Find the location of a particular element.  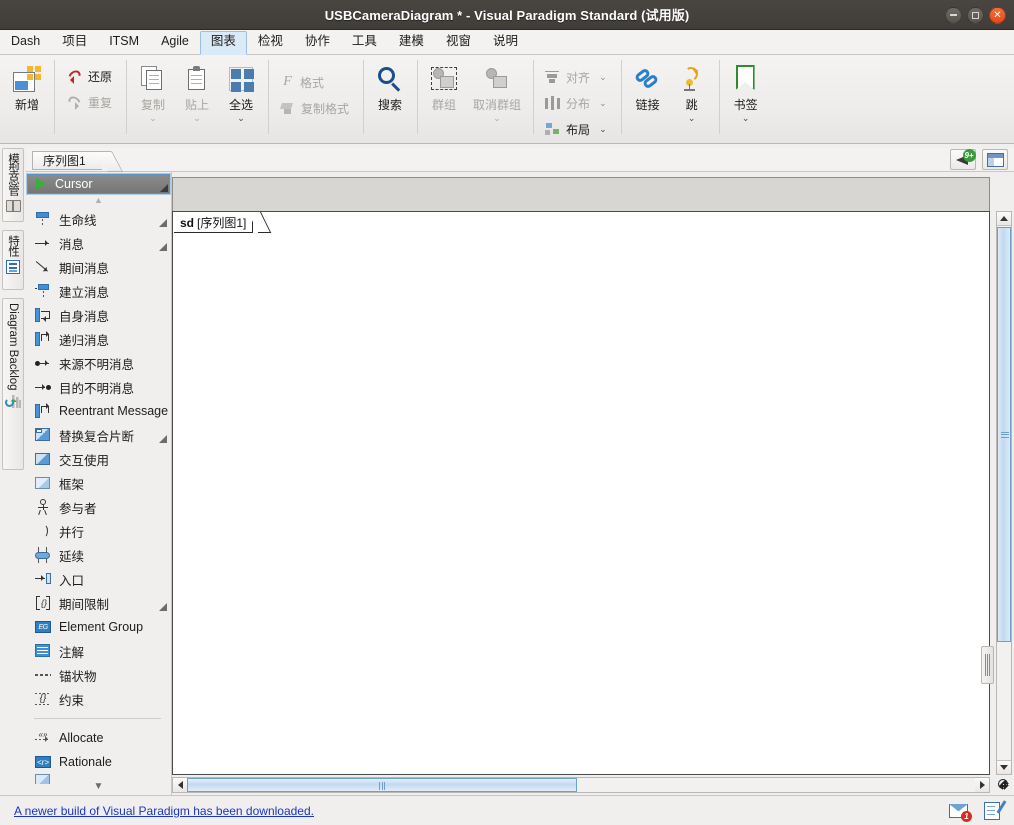

menu-item-agile: Agile is located at coordinates (175, 42).